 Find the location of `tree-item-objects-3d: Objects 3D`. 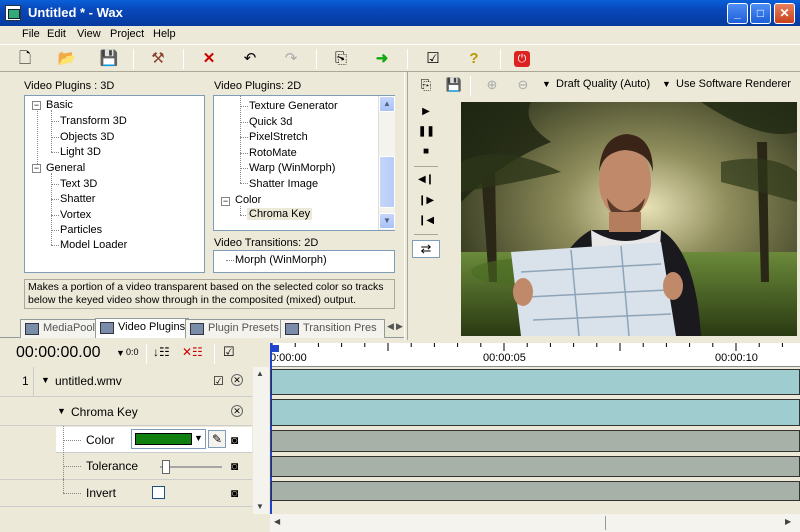

tree-item-objects-3d: Objects 3D is located at coordinates (87, 137).